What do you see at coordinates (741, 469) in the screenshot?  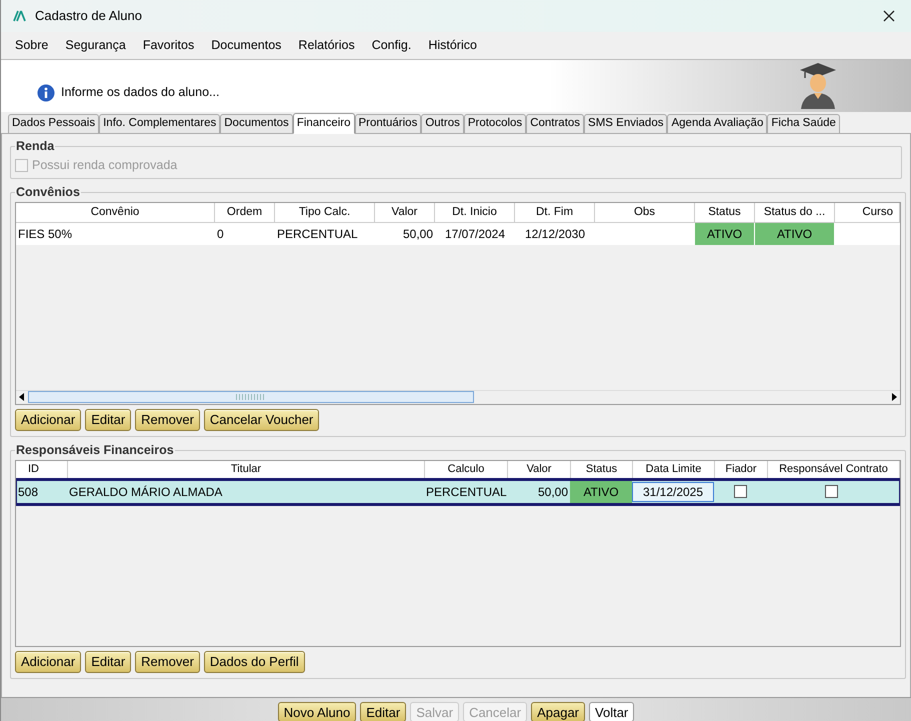 I see `column-header: Fiador` at bounding box center [741, 469].